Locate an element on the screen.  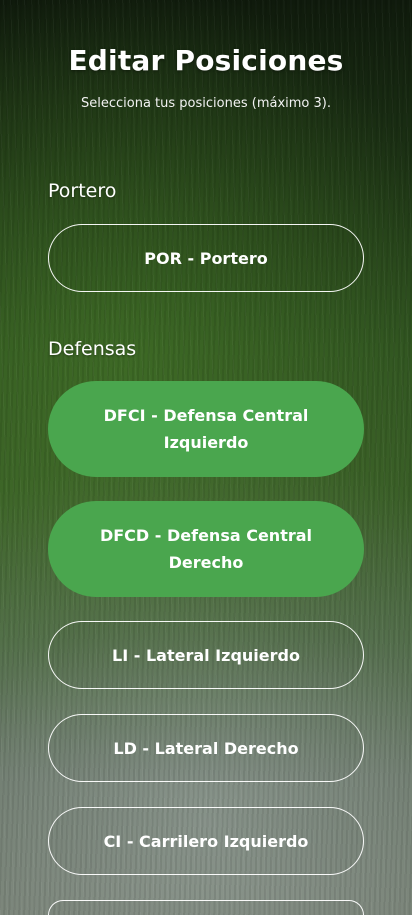
position-option-label: LD - Lateral Derecho is located at coordinates (206, 748).